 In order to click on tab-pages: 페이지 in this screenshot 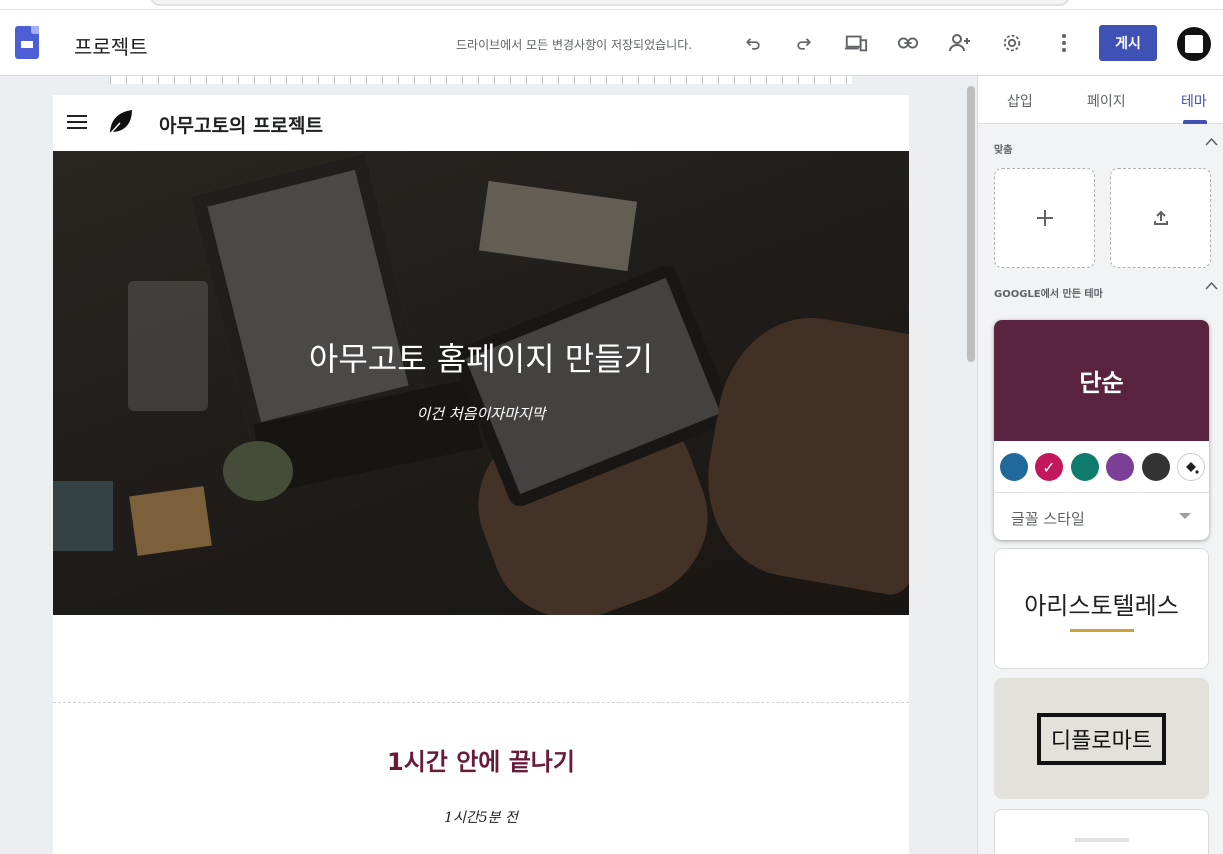, I will do `click(1106, 101)`.